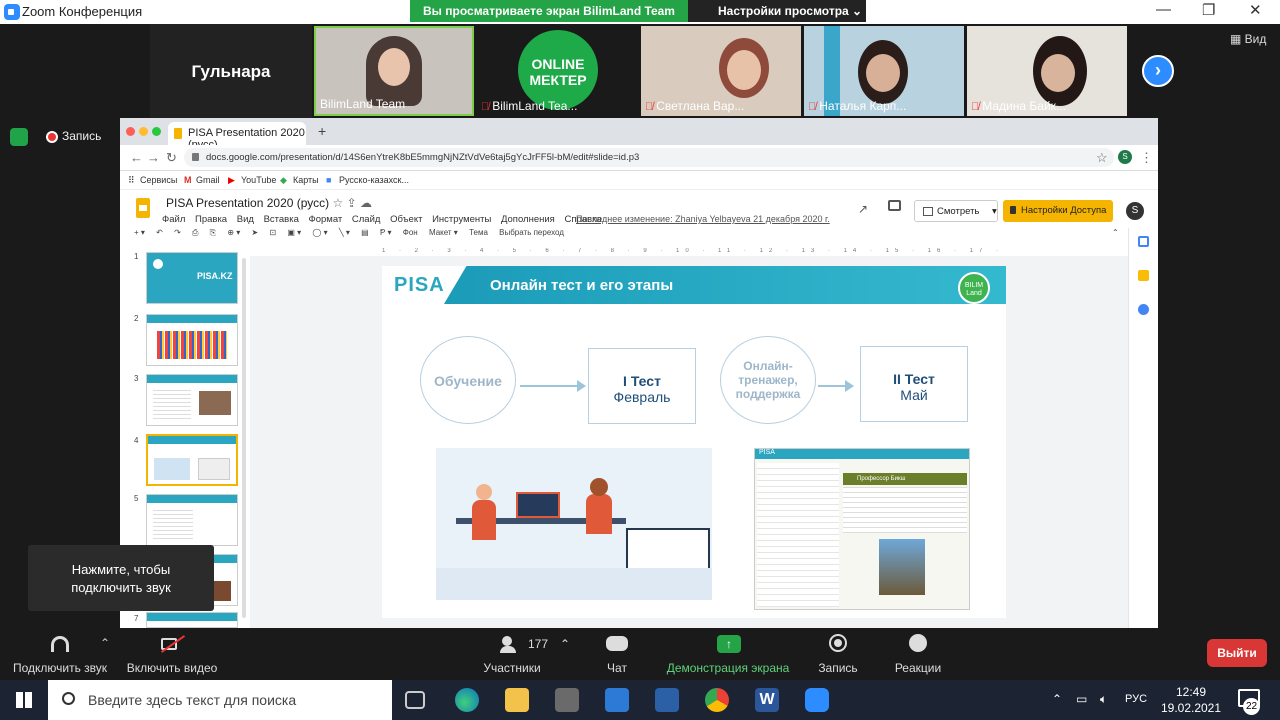 This screenshot has width=1280, height=720. Describe the element at coordinates (1143, 241) in the screenshot. I see `calendar-icon` at that location.